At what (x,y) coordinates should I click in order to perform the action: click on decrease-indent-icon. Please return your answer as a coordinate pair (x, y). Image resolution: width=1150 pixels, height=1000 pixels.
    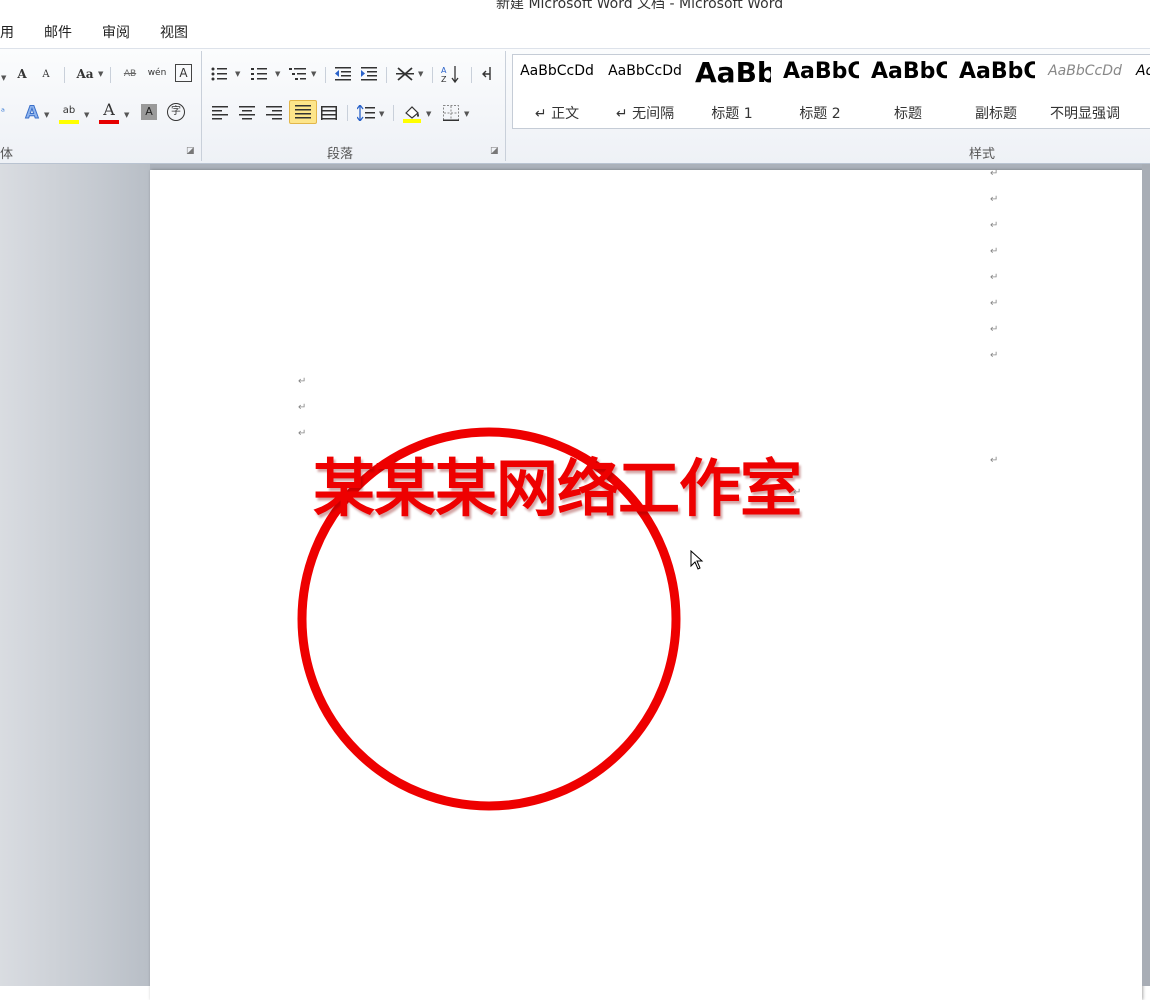
    Looking at the image, I should click on (343, 74).